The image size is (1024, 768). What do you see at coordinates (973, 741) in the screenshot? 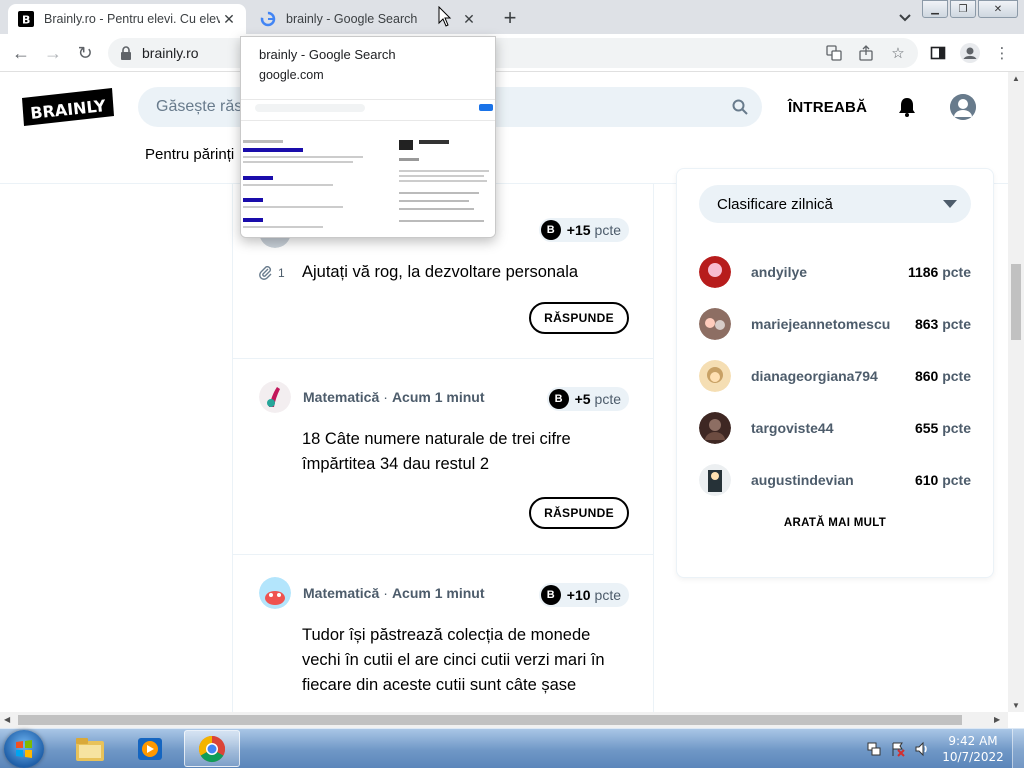
I see `clock-time: 9:42 AM` at bounding box center [973, 741].